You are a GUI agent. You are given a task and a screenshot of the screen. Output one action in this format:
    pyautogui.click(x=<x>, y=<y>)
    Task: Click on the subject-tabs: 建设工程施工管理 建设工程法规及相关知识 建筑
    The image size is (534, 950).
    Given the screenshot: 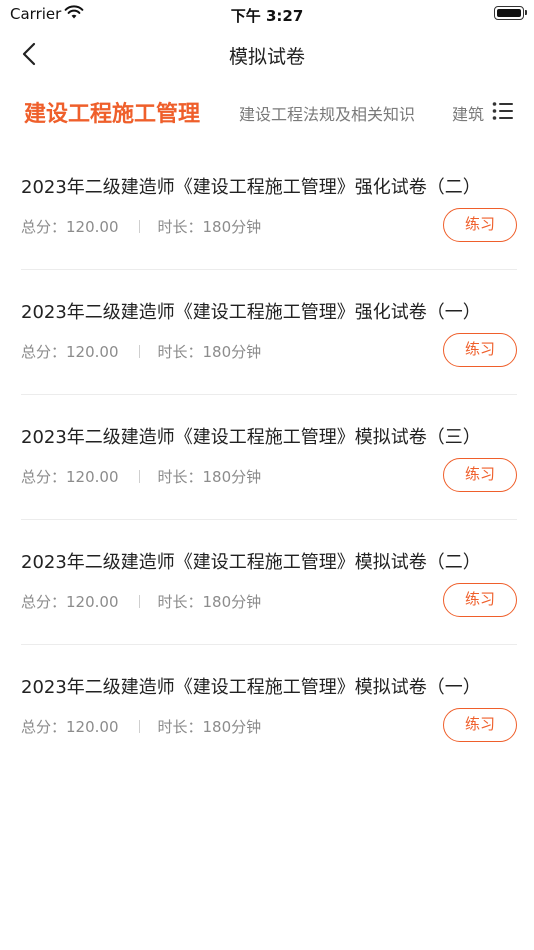 What is the action you would take?
    pyautogui.click(x=267, y=113)
    